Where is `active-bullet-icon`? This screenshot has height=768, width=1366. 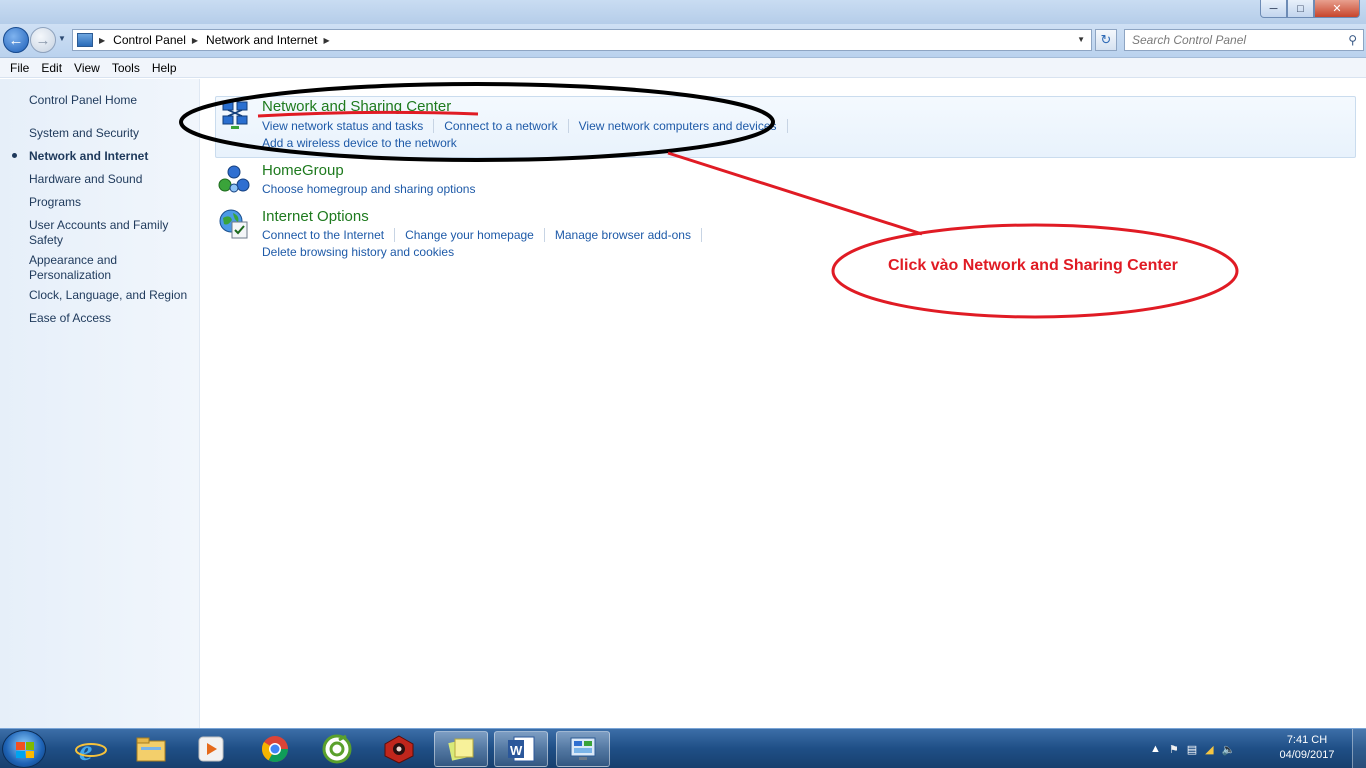
active-bullet-icon is located at coordinates (14, 155).